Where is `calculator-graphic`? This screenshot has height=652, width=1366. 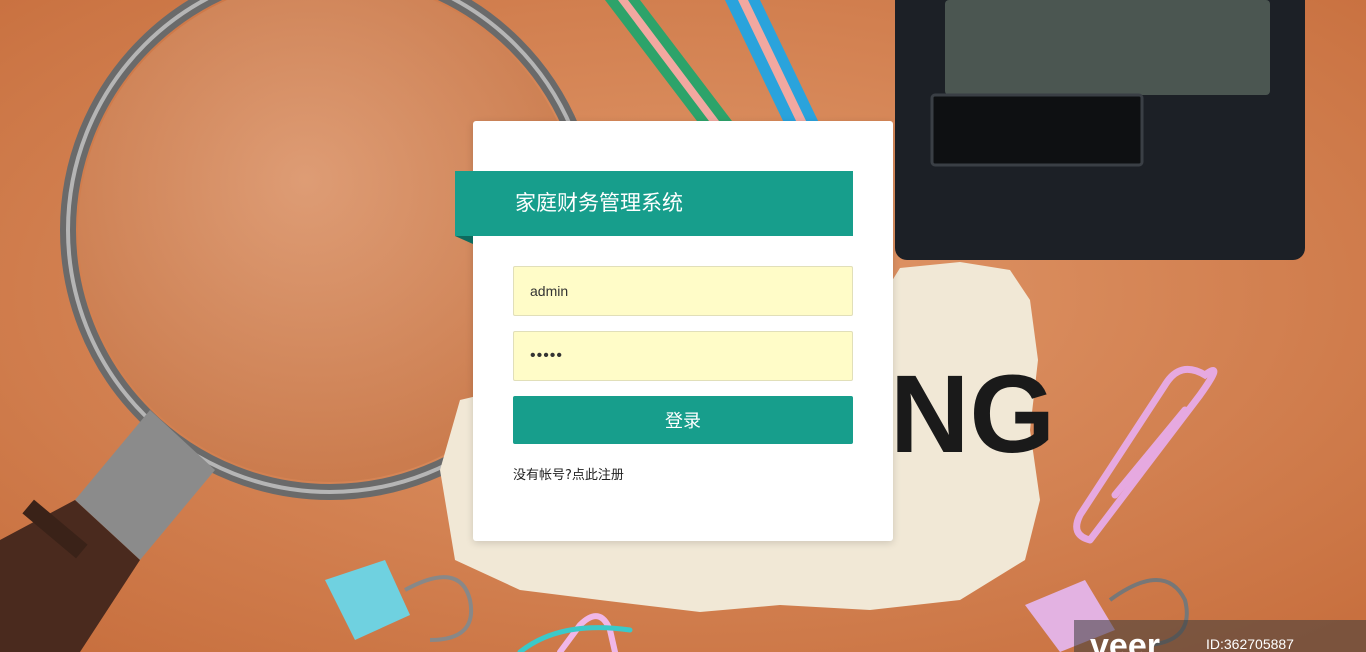 calculator-graphic is located at coordinates (1100, 130).